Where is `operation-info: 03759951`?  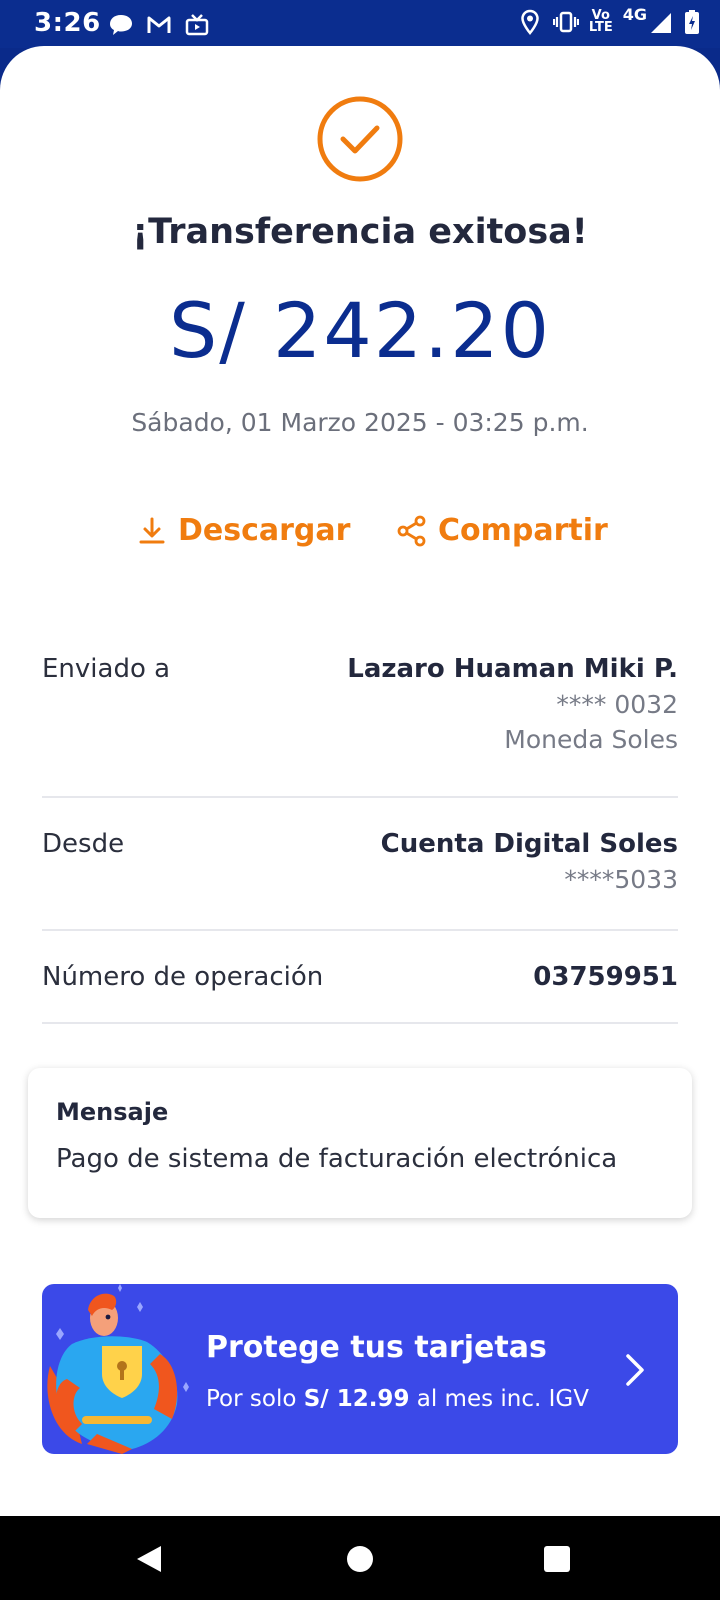
operation-info: 03759951 is located at coordinates (605, 977).